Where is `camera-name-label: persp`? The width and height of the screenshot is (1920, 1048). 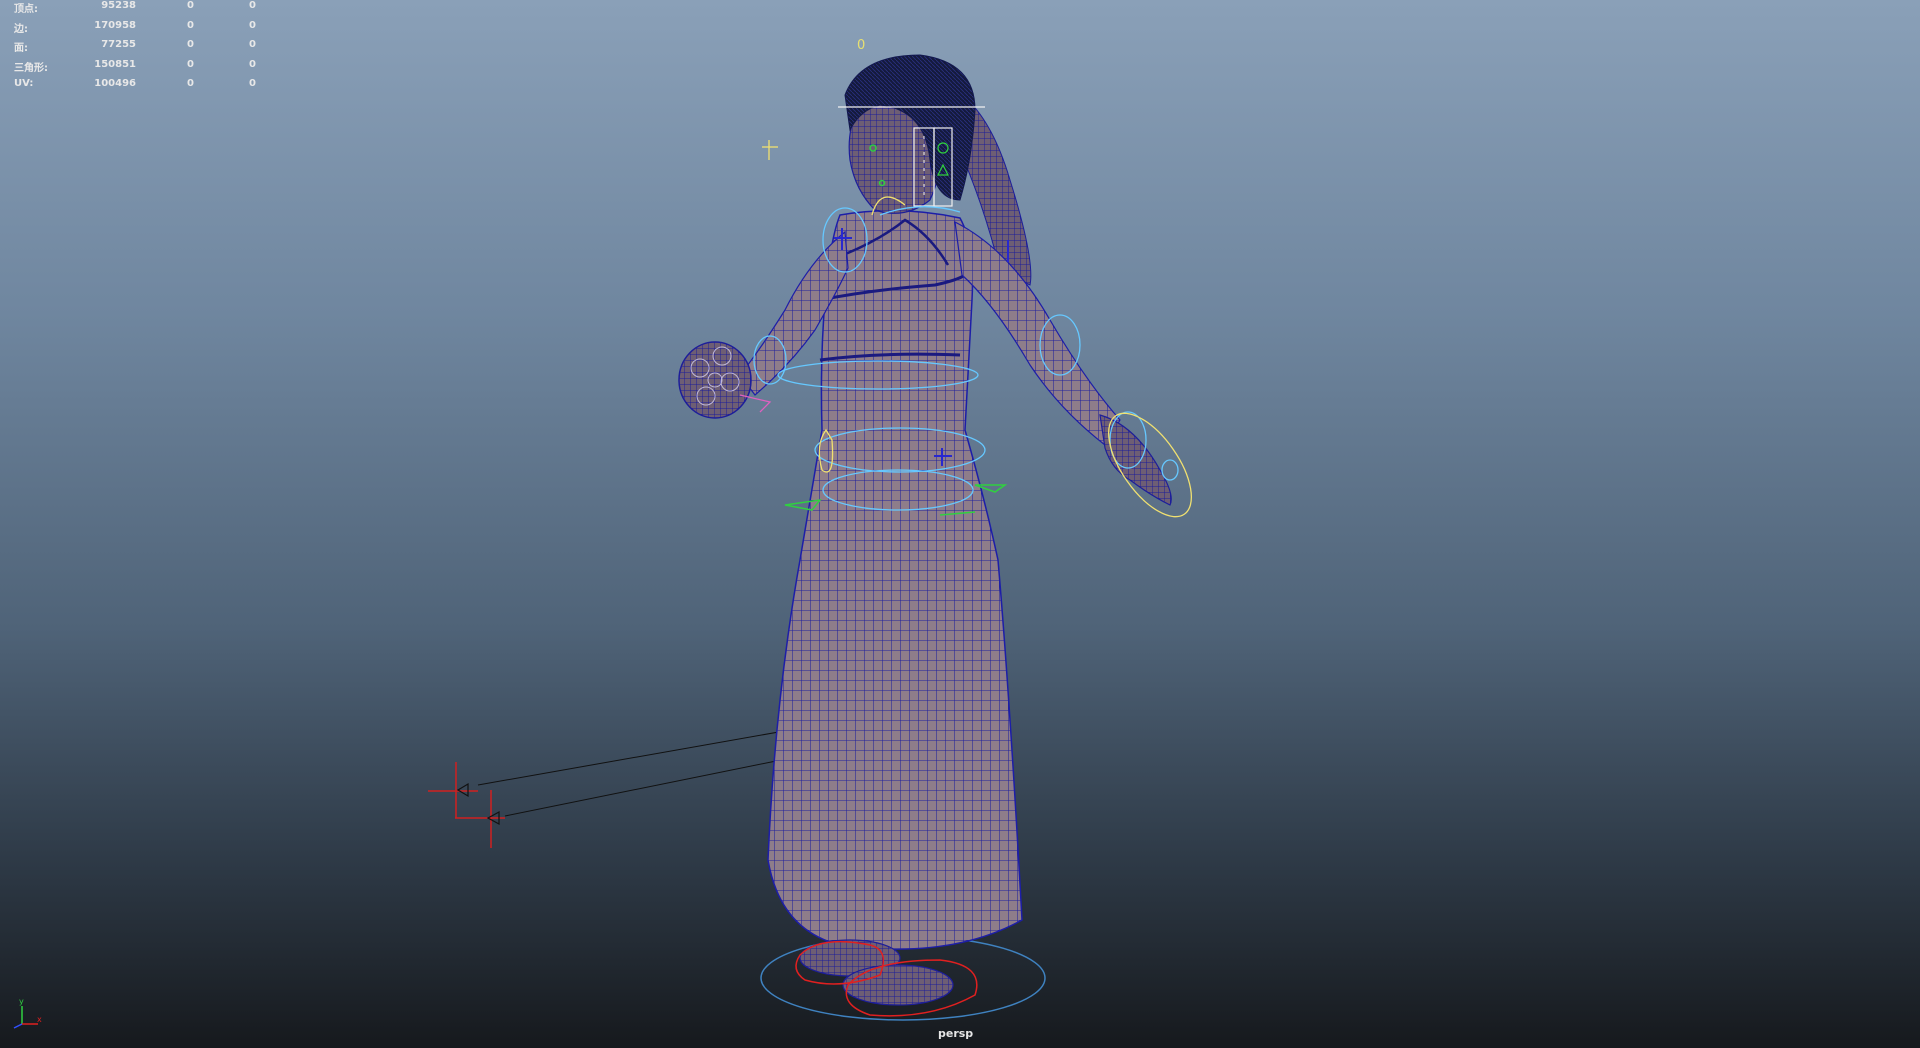
camera-name-label: persp is located at coordinates (956, 1033).